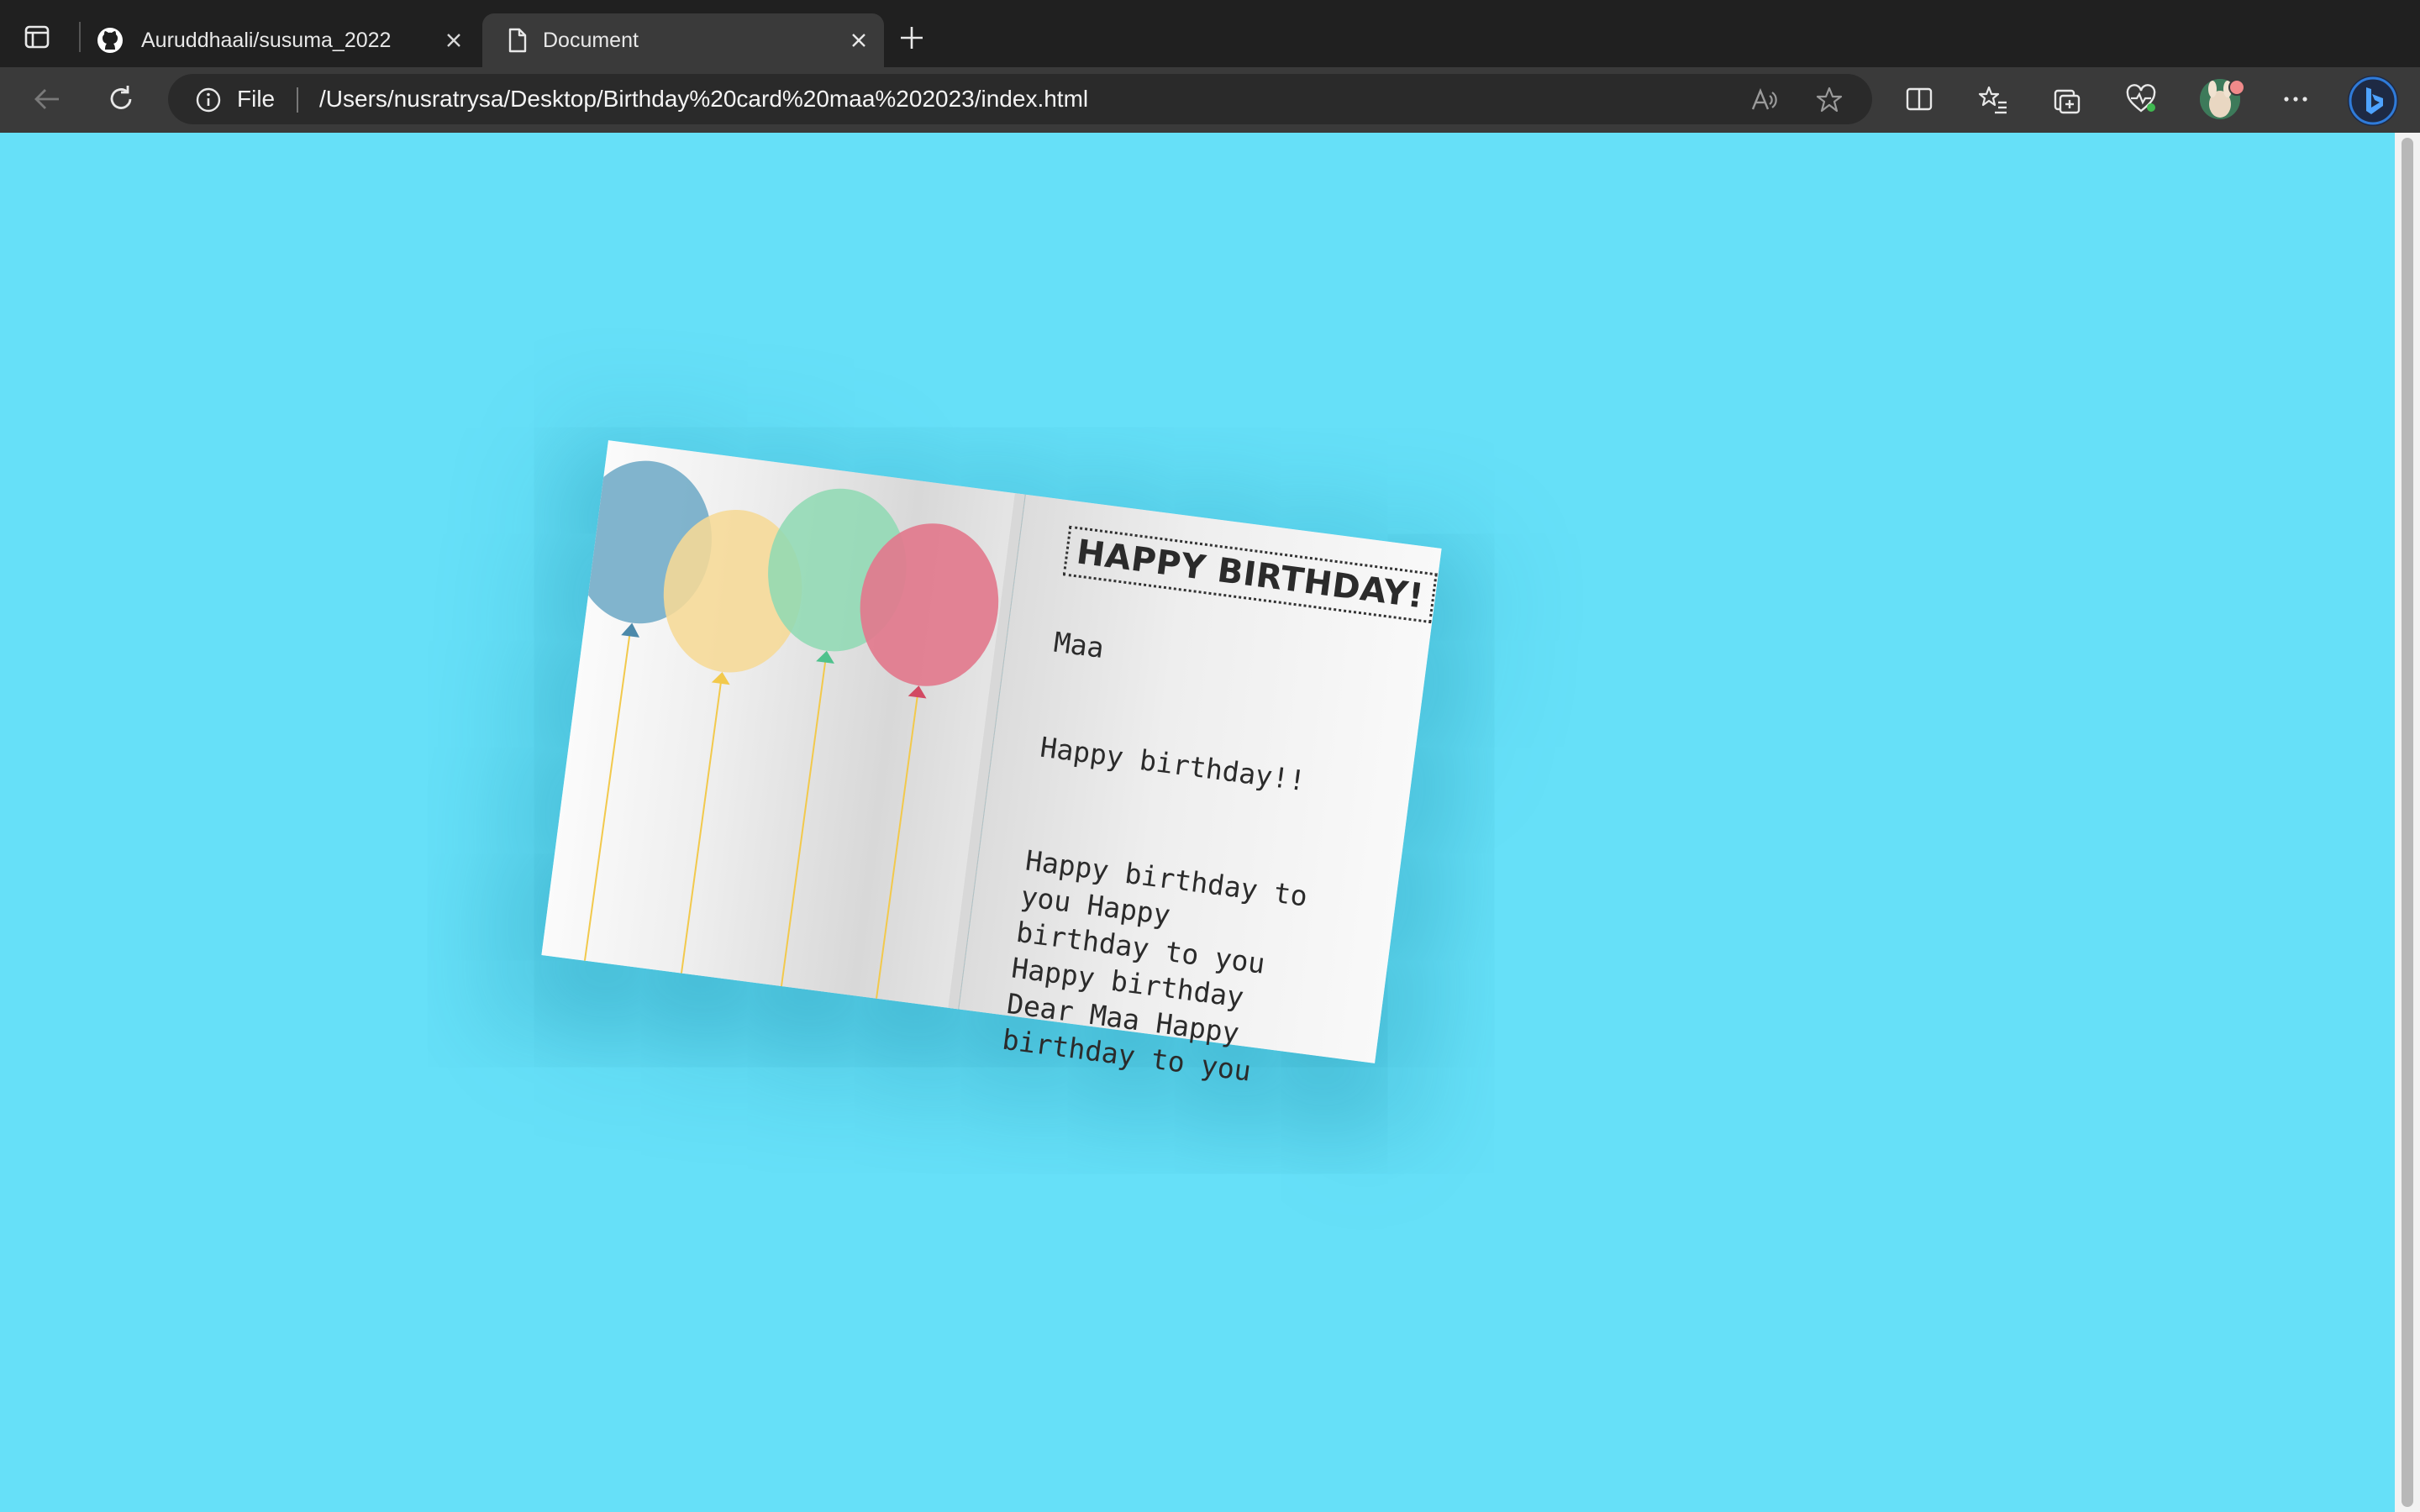 This screenshot has width=2420, height=1512. What do you see at coordinates (47, 99) in the screenshot?
I see `back-icon` at bounding box center [47, 99].